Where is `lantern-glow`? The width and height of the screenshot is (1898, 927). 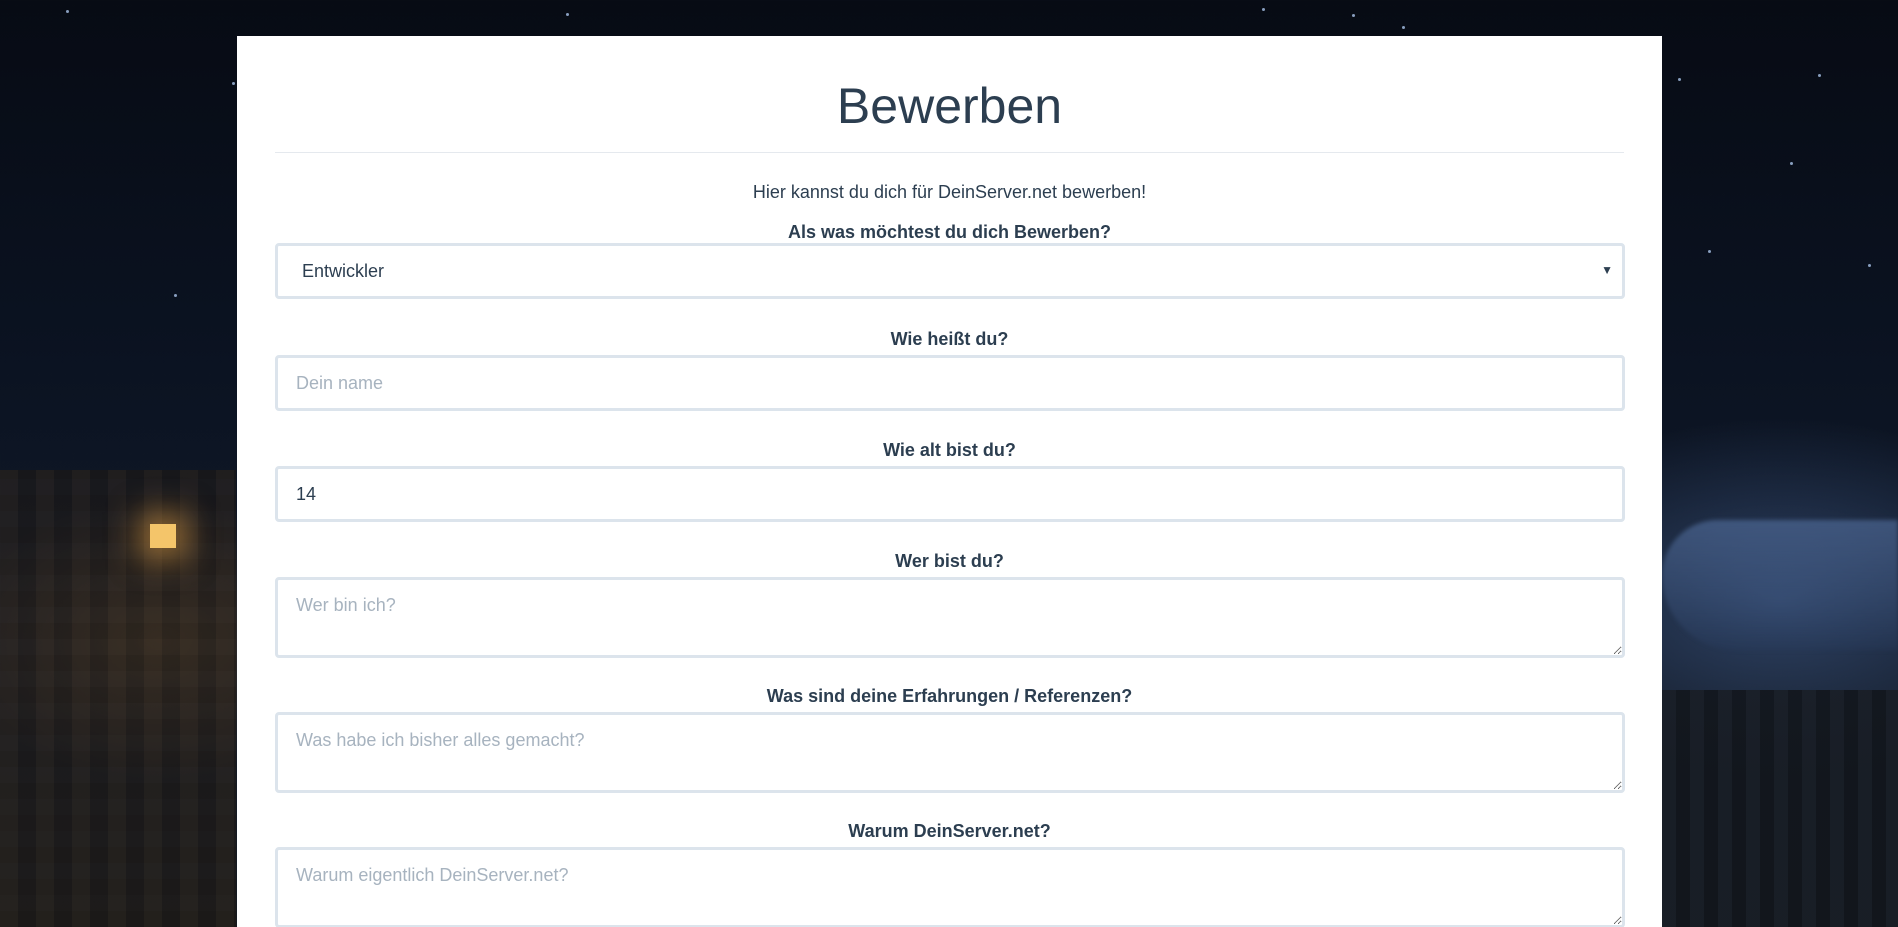 lantern-glow is located at coordinates (163, 536).